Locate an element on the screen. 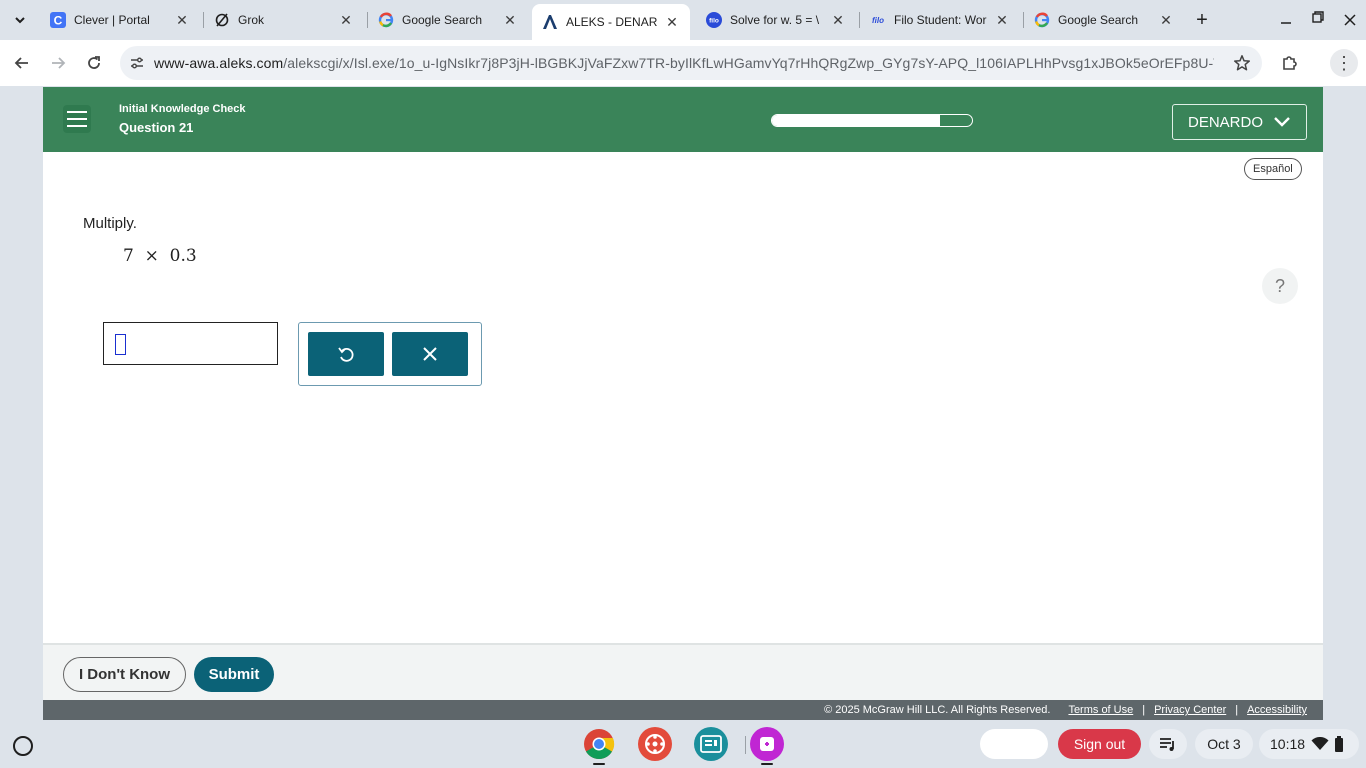  more-vert-icon: ⋮ is located at coordinates (1344, 62).